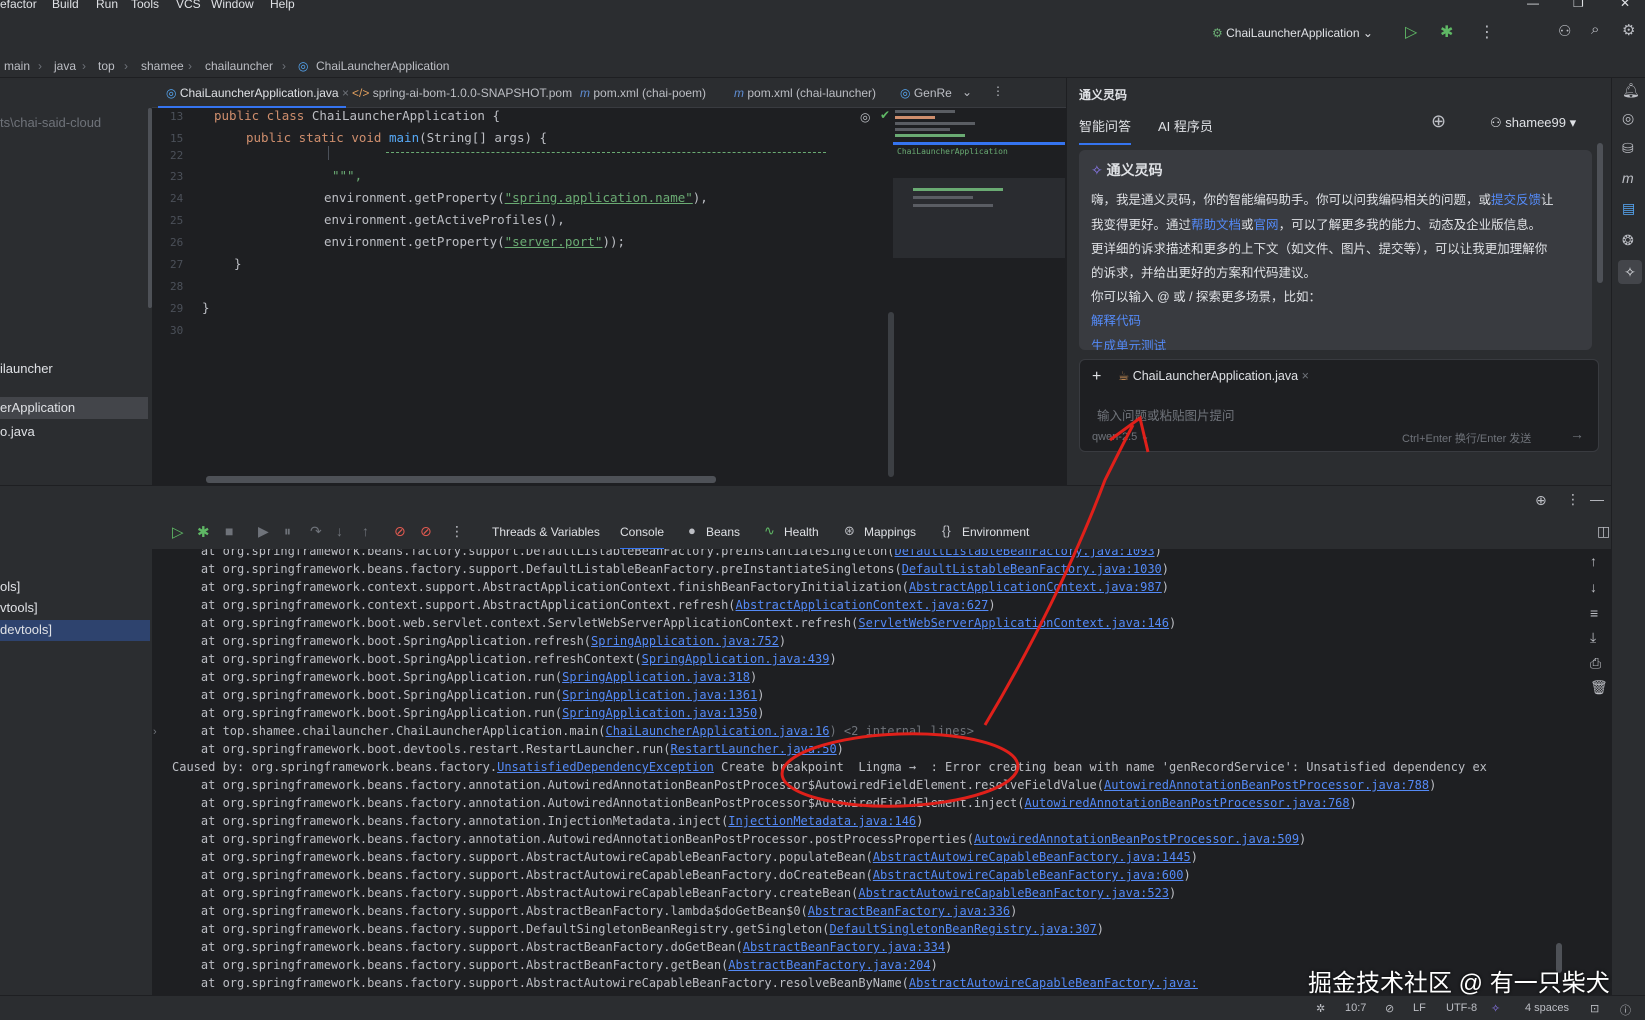 This screenshot has width=1645, height=1020. Describe the element at coordinates (1547, 1008) in the screenshot. I see `indent-setting: 4 spaces` at that location.